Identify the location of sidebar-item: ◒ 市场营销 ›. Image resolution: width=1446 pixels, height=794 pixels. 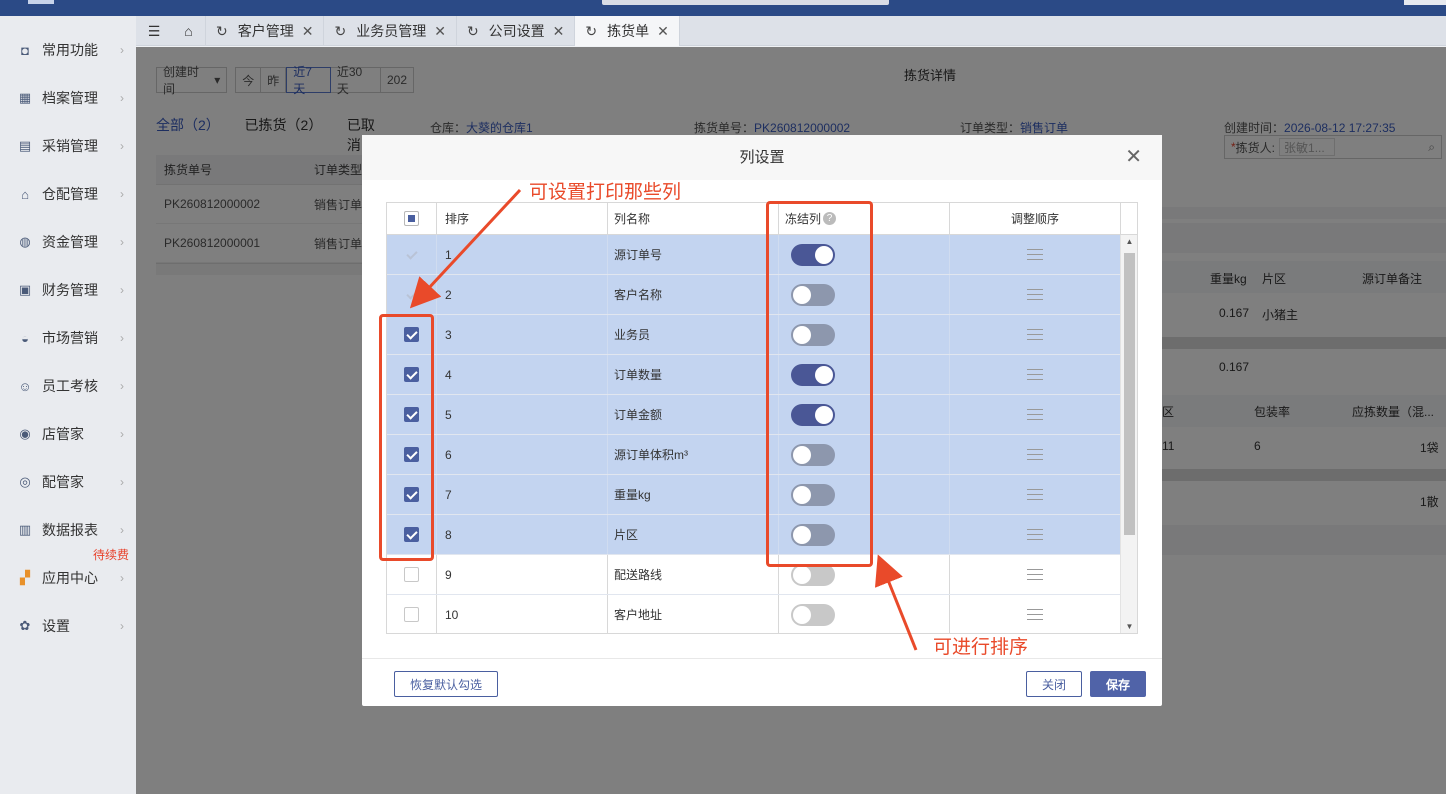
(68, 338).